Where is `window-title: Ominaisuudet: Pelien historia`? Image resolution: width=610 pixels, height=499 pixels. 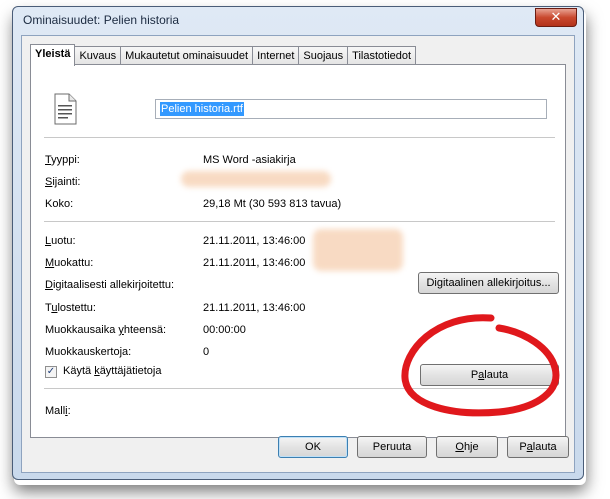
window-title: Ominaisuudet: Pelien historia is located at coordinates (101, 20).